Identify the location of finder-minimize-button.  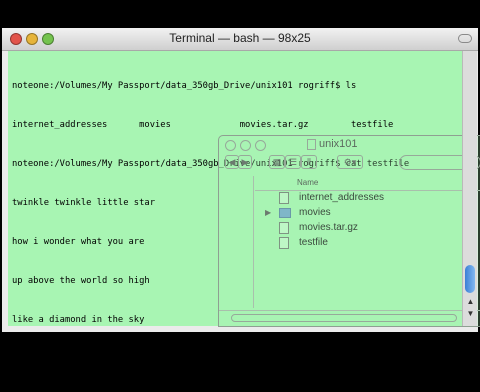
(245, 145).